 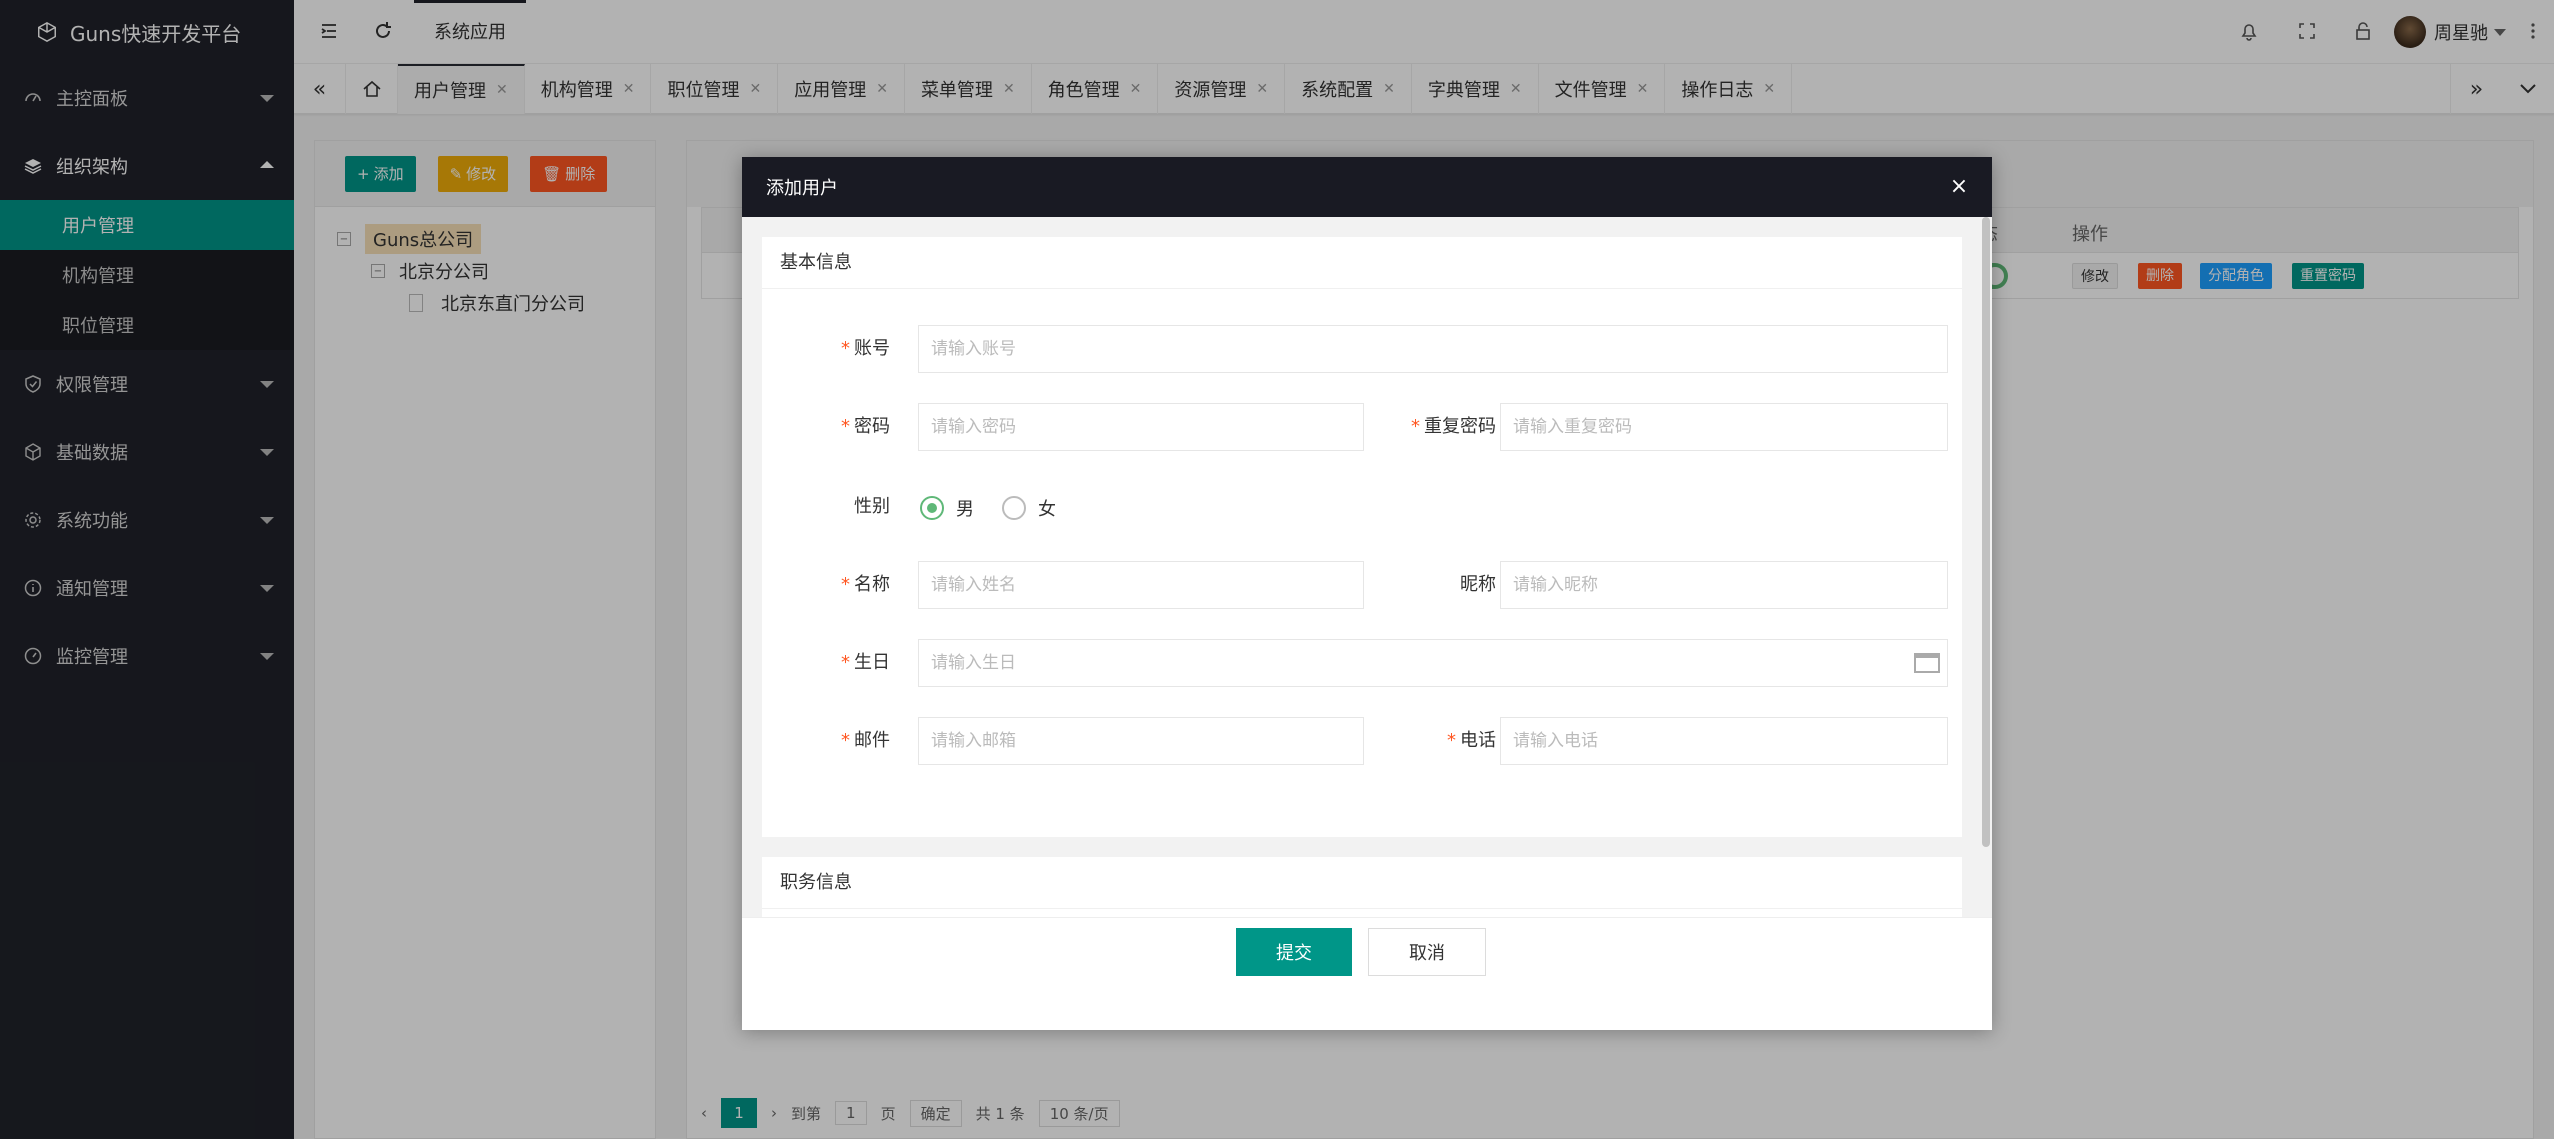 What do you see at coordinates (872, 584) in the screenshot?
I see `name-label-text: 名称` at bounding box center [872, 584].